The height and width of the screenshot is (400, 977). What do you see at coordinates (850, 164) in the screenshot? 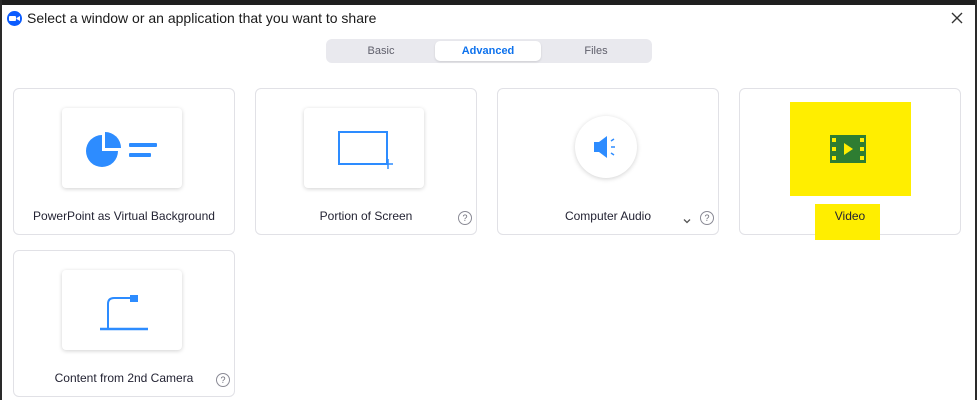
I see `option-video: Video` at bounding box center [850, 164].